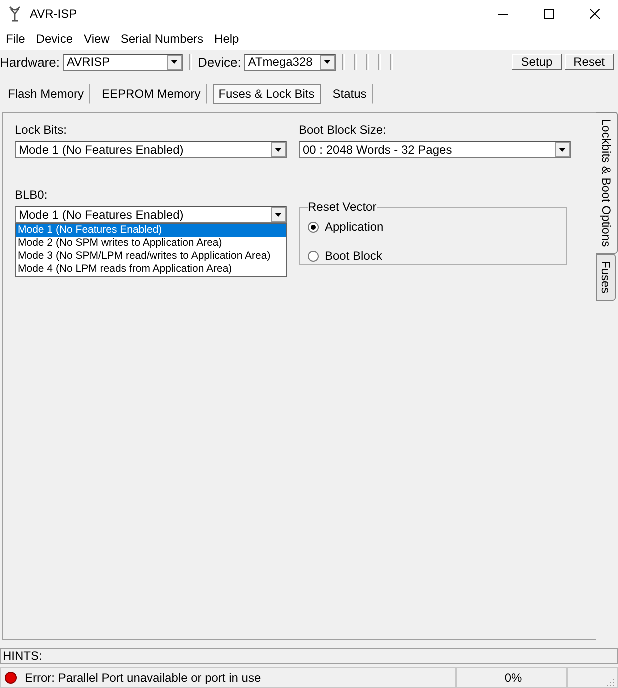 This screenshot has height=688, width=618. What do you see at coordinates (151, 149) in the screenshot?
I see `lock-bits-dropdown: Mode 1 (No Features Enabled)` at bounding box center [151, 149].